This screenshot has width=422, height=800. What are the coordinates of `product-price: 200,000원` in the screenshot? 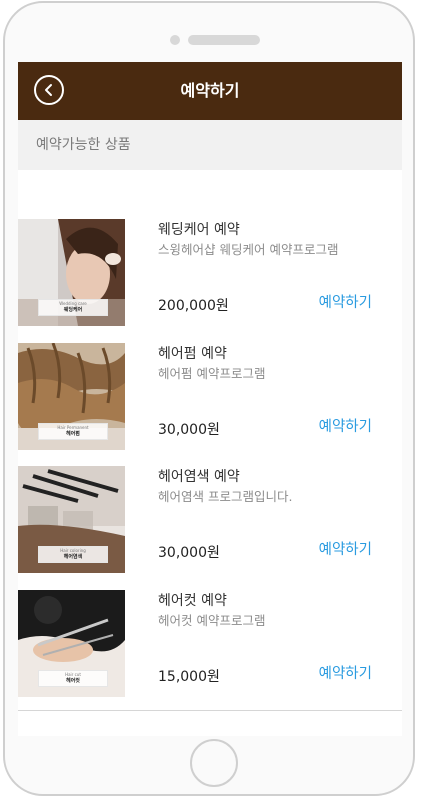 It's located at (193, 306).